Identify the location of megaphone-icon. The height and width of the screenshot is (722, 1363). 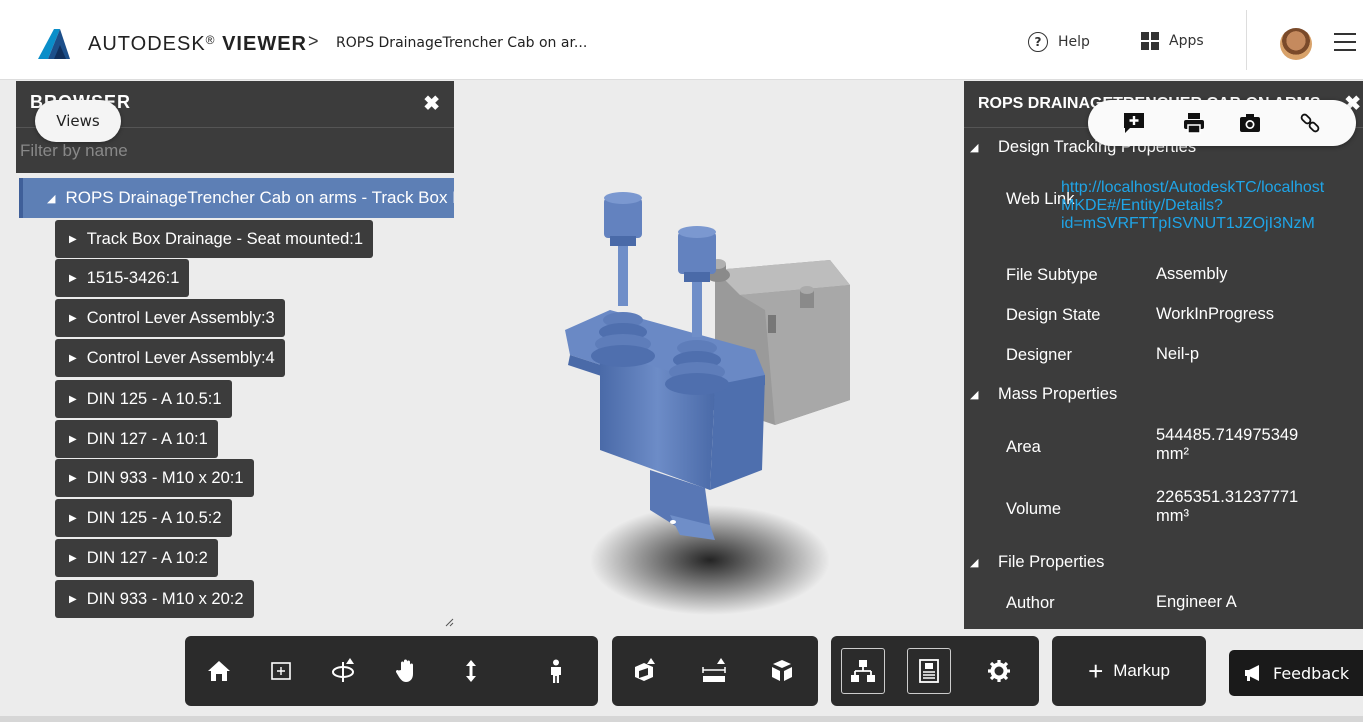
(1252, 673).